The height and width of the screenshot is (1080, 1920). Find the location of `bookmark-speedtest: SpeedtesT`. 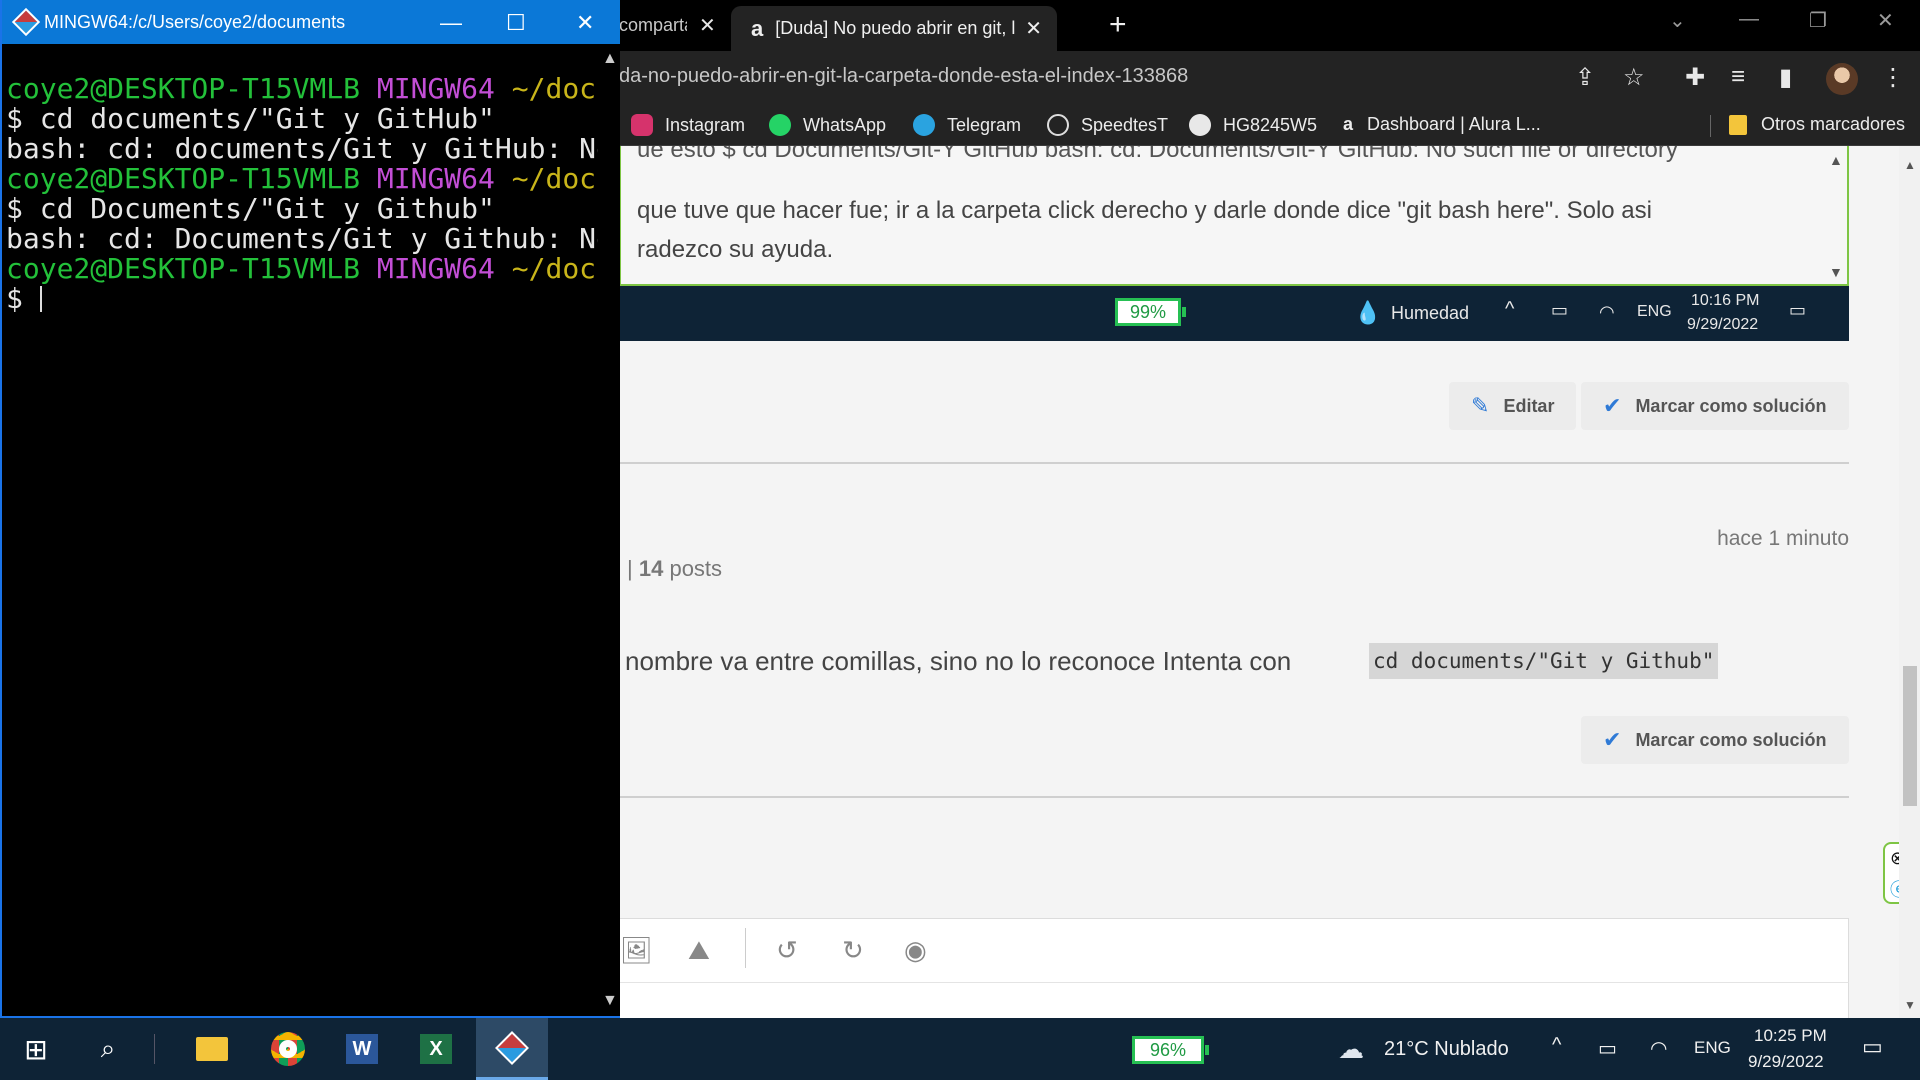

bookmark-speedtest: SpeedtesT is located at coordinates (1107, 125).